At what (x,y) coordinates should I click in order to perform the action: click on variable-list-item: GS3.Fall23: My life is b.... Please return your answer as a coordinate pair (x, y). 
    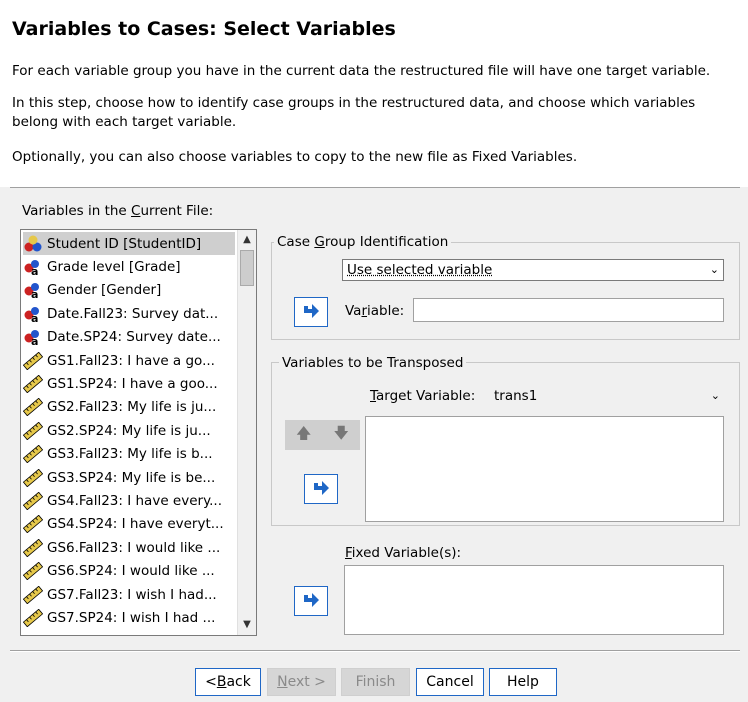
    Looking at the image, I should click on (129, 454).